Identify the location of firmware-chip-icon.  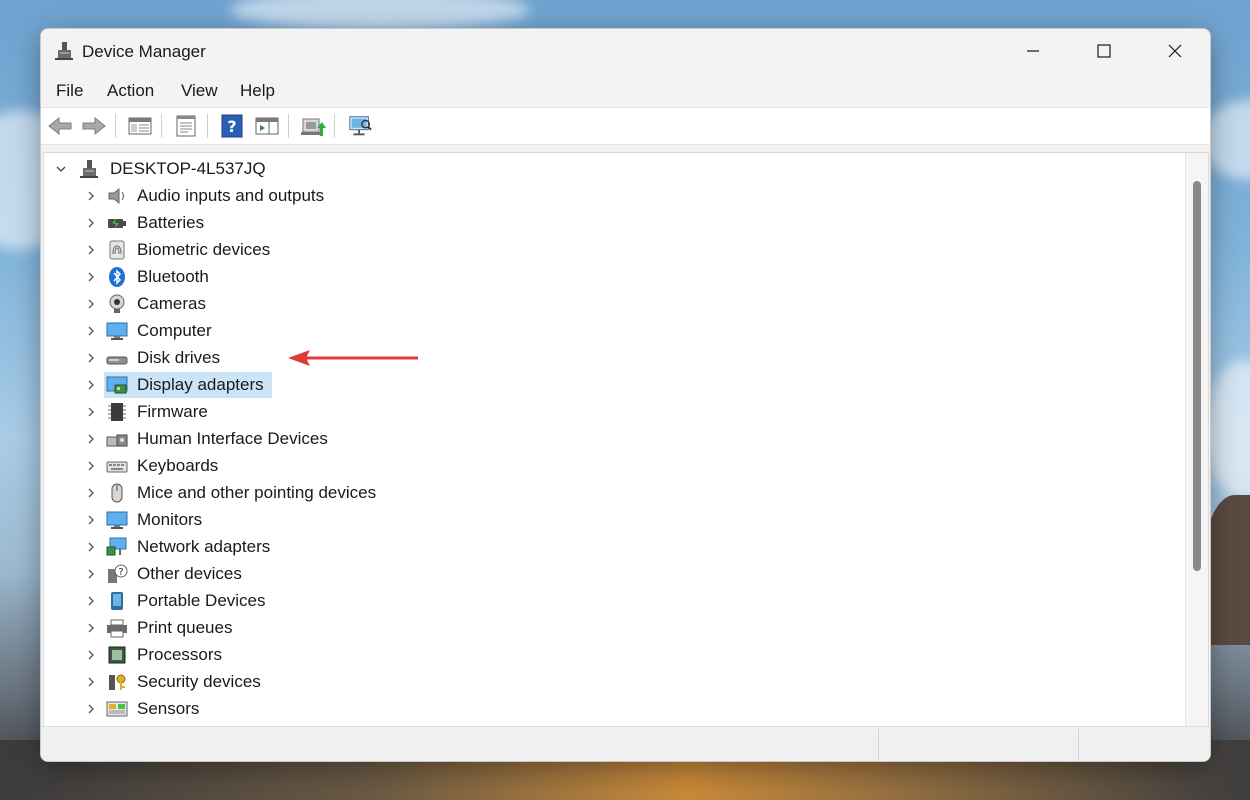
(117, 412).